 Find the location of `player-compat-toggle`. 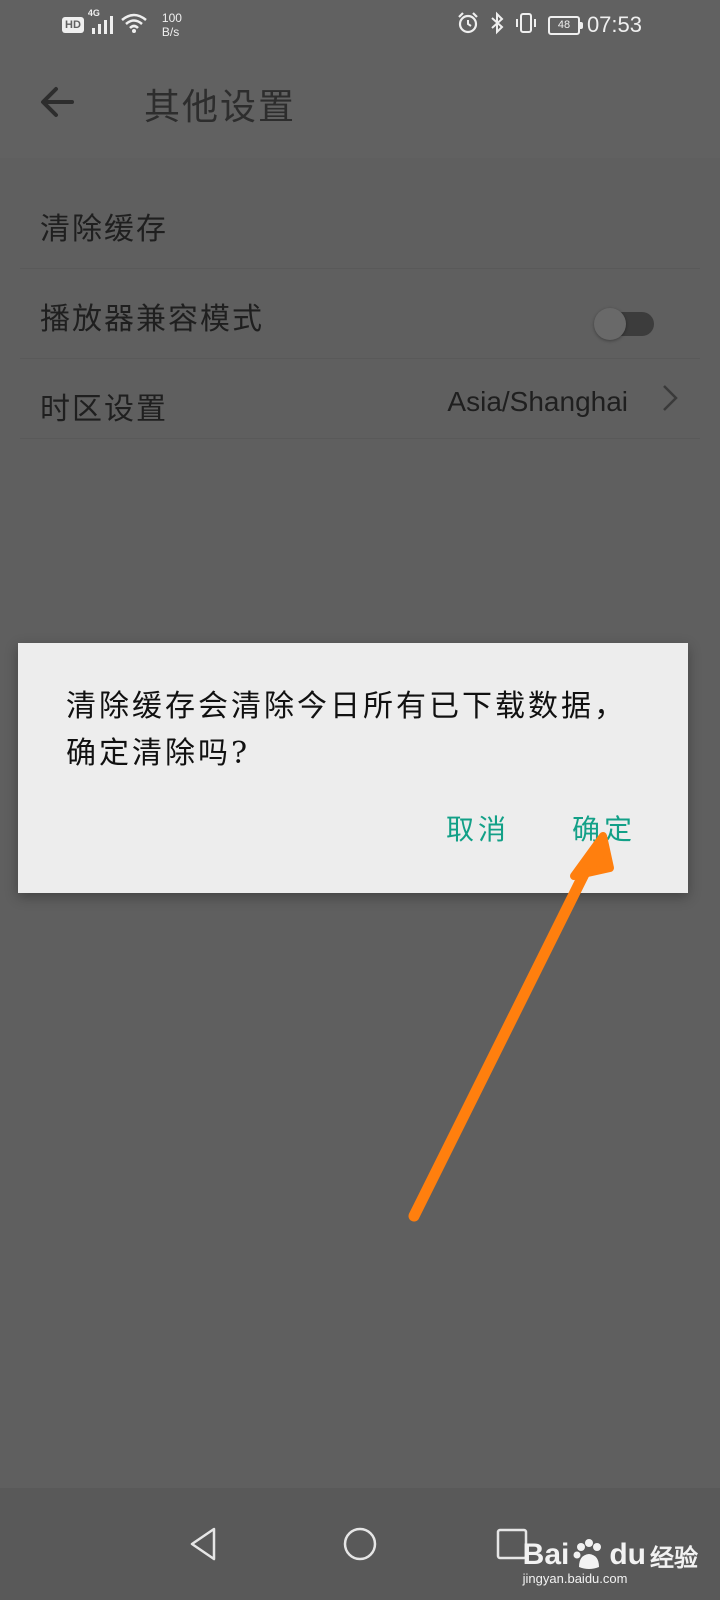

player-compat-toggle is located at coordinates (624, 324).